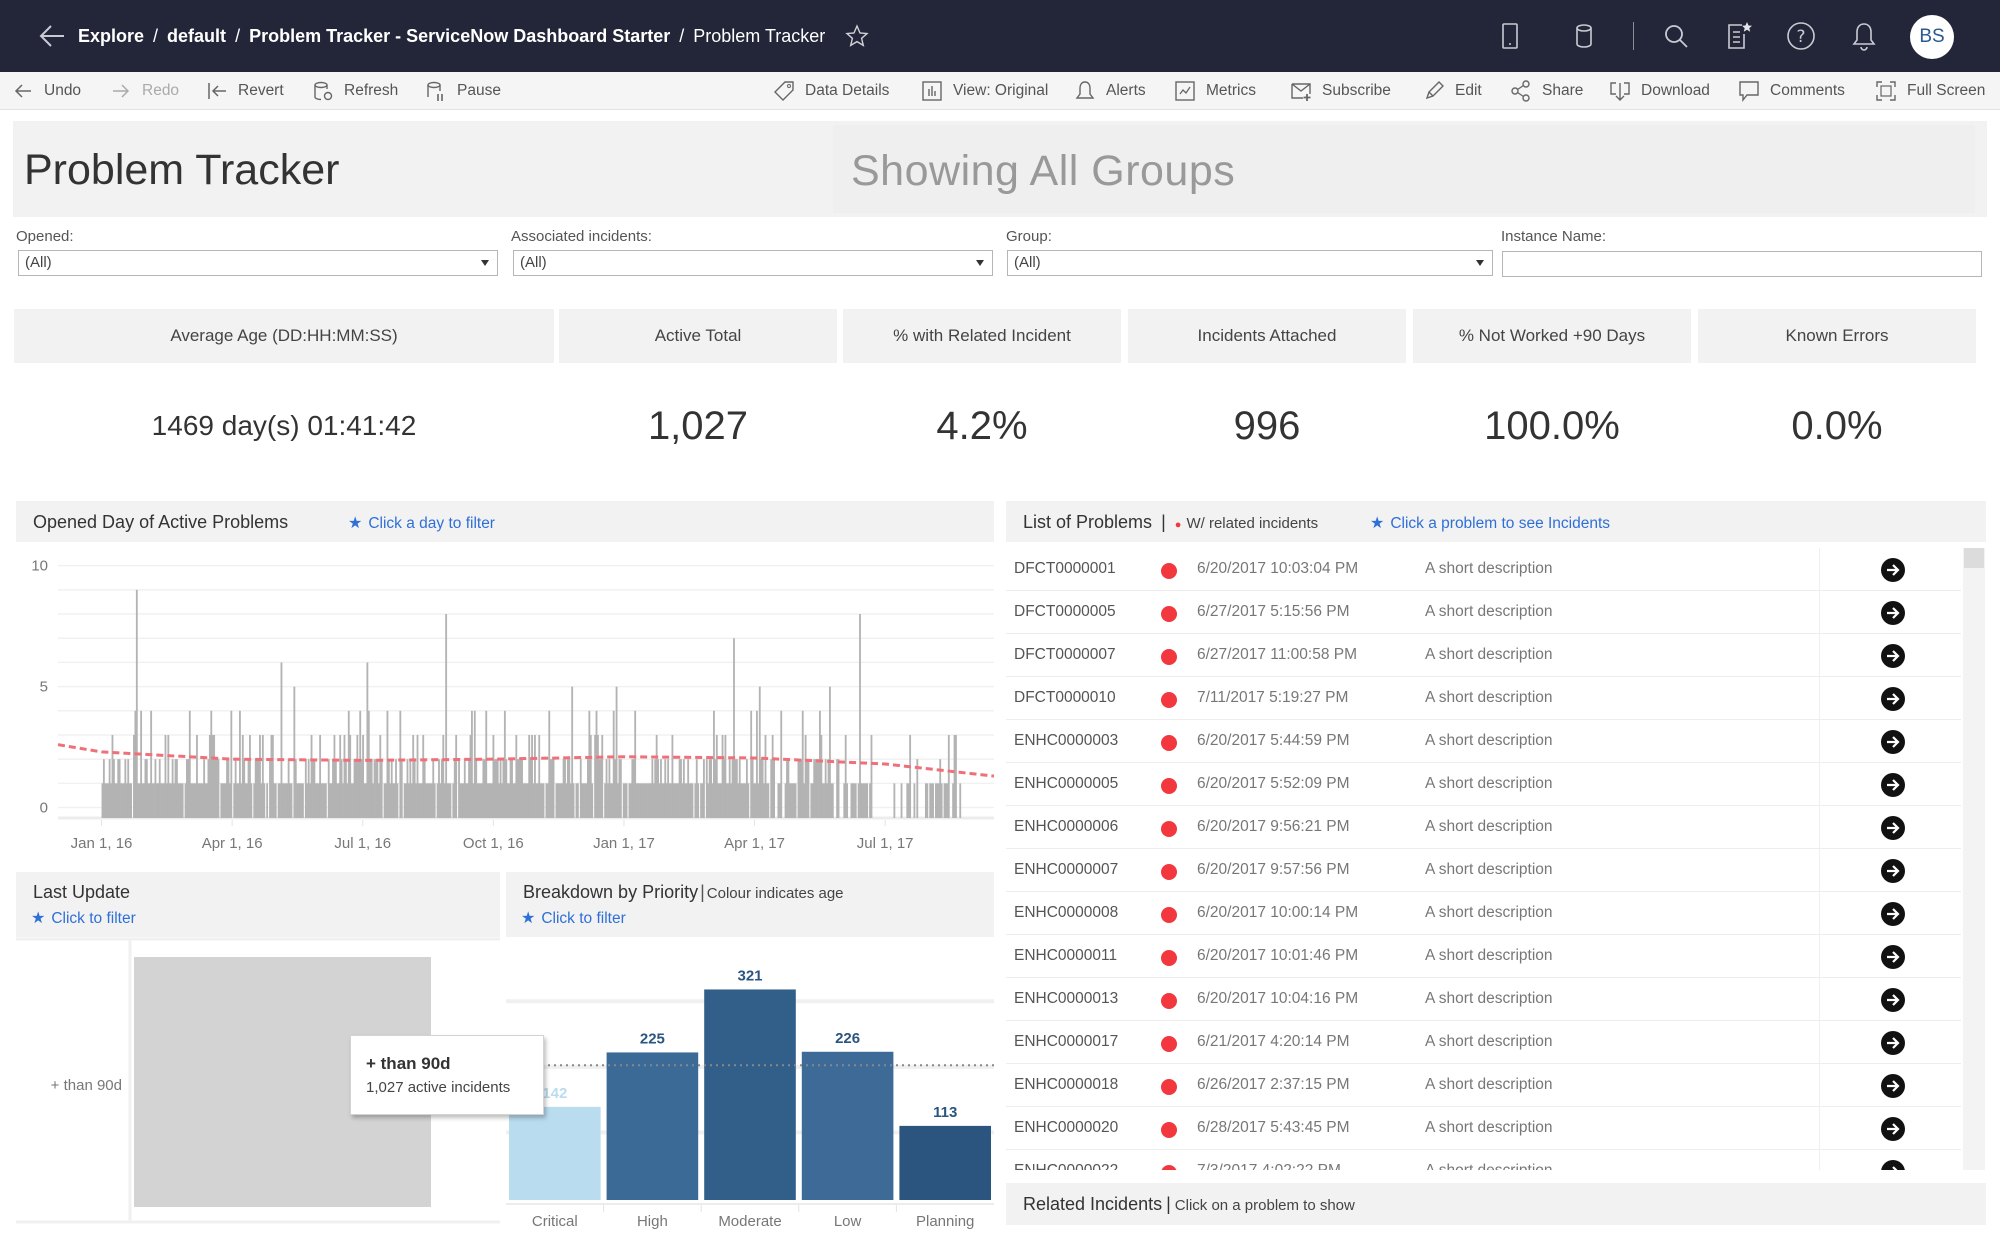 The height and width of the screenshot is (1250, 2000). Describe the element at coordinates (421, 523) in the screenshot. I see `opened-day-hint: ★ Click a day to filter` at that location.